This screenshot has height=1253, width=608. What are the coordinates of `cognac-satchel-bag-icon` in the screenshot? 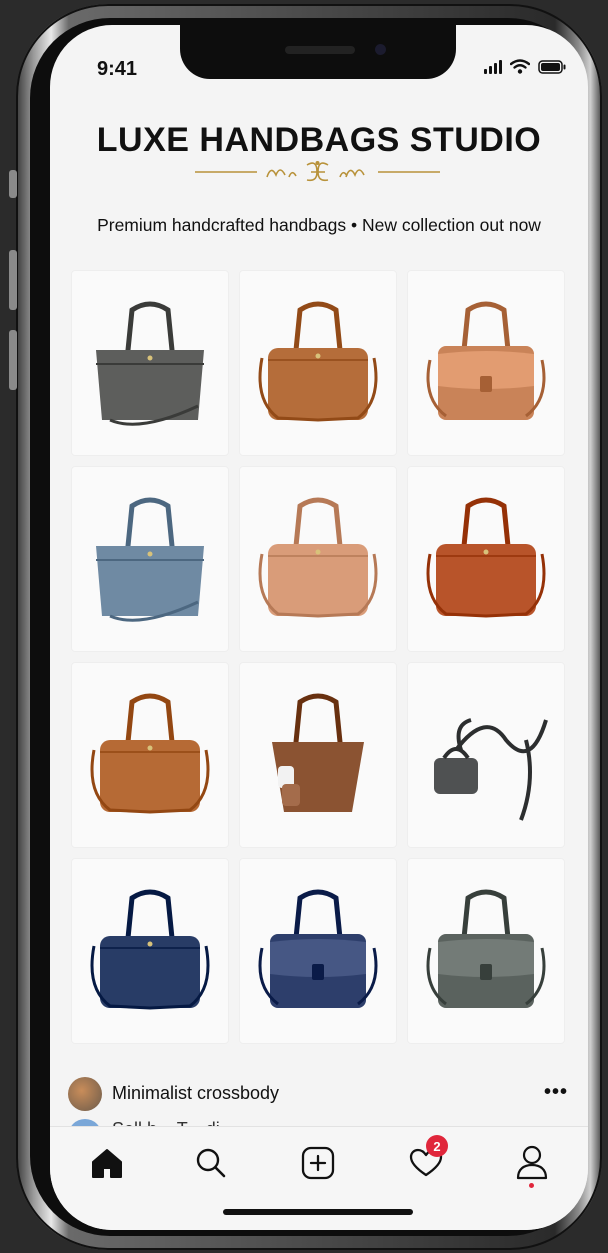 It's located at (150, 753).